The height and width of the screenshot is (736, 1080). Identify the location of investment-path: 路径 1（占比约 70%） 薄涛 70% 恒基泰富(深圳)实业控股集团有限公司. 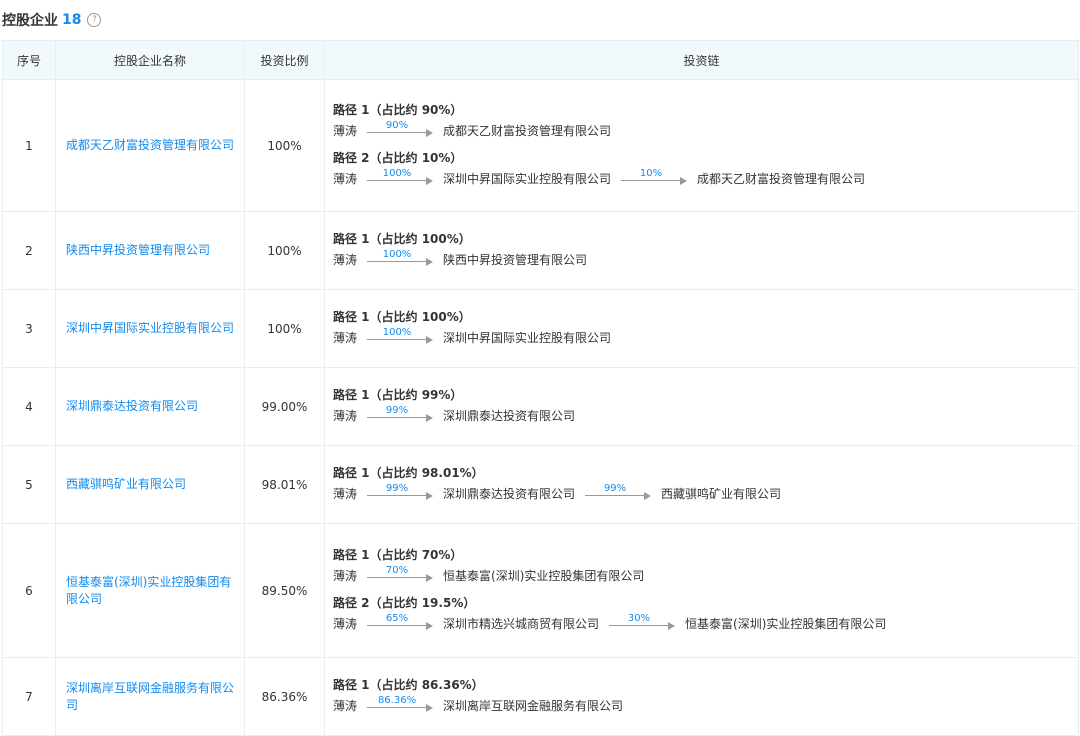
(701, 567).